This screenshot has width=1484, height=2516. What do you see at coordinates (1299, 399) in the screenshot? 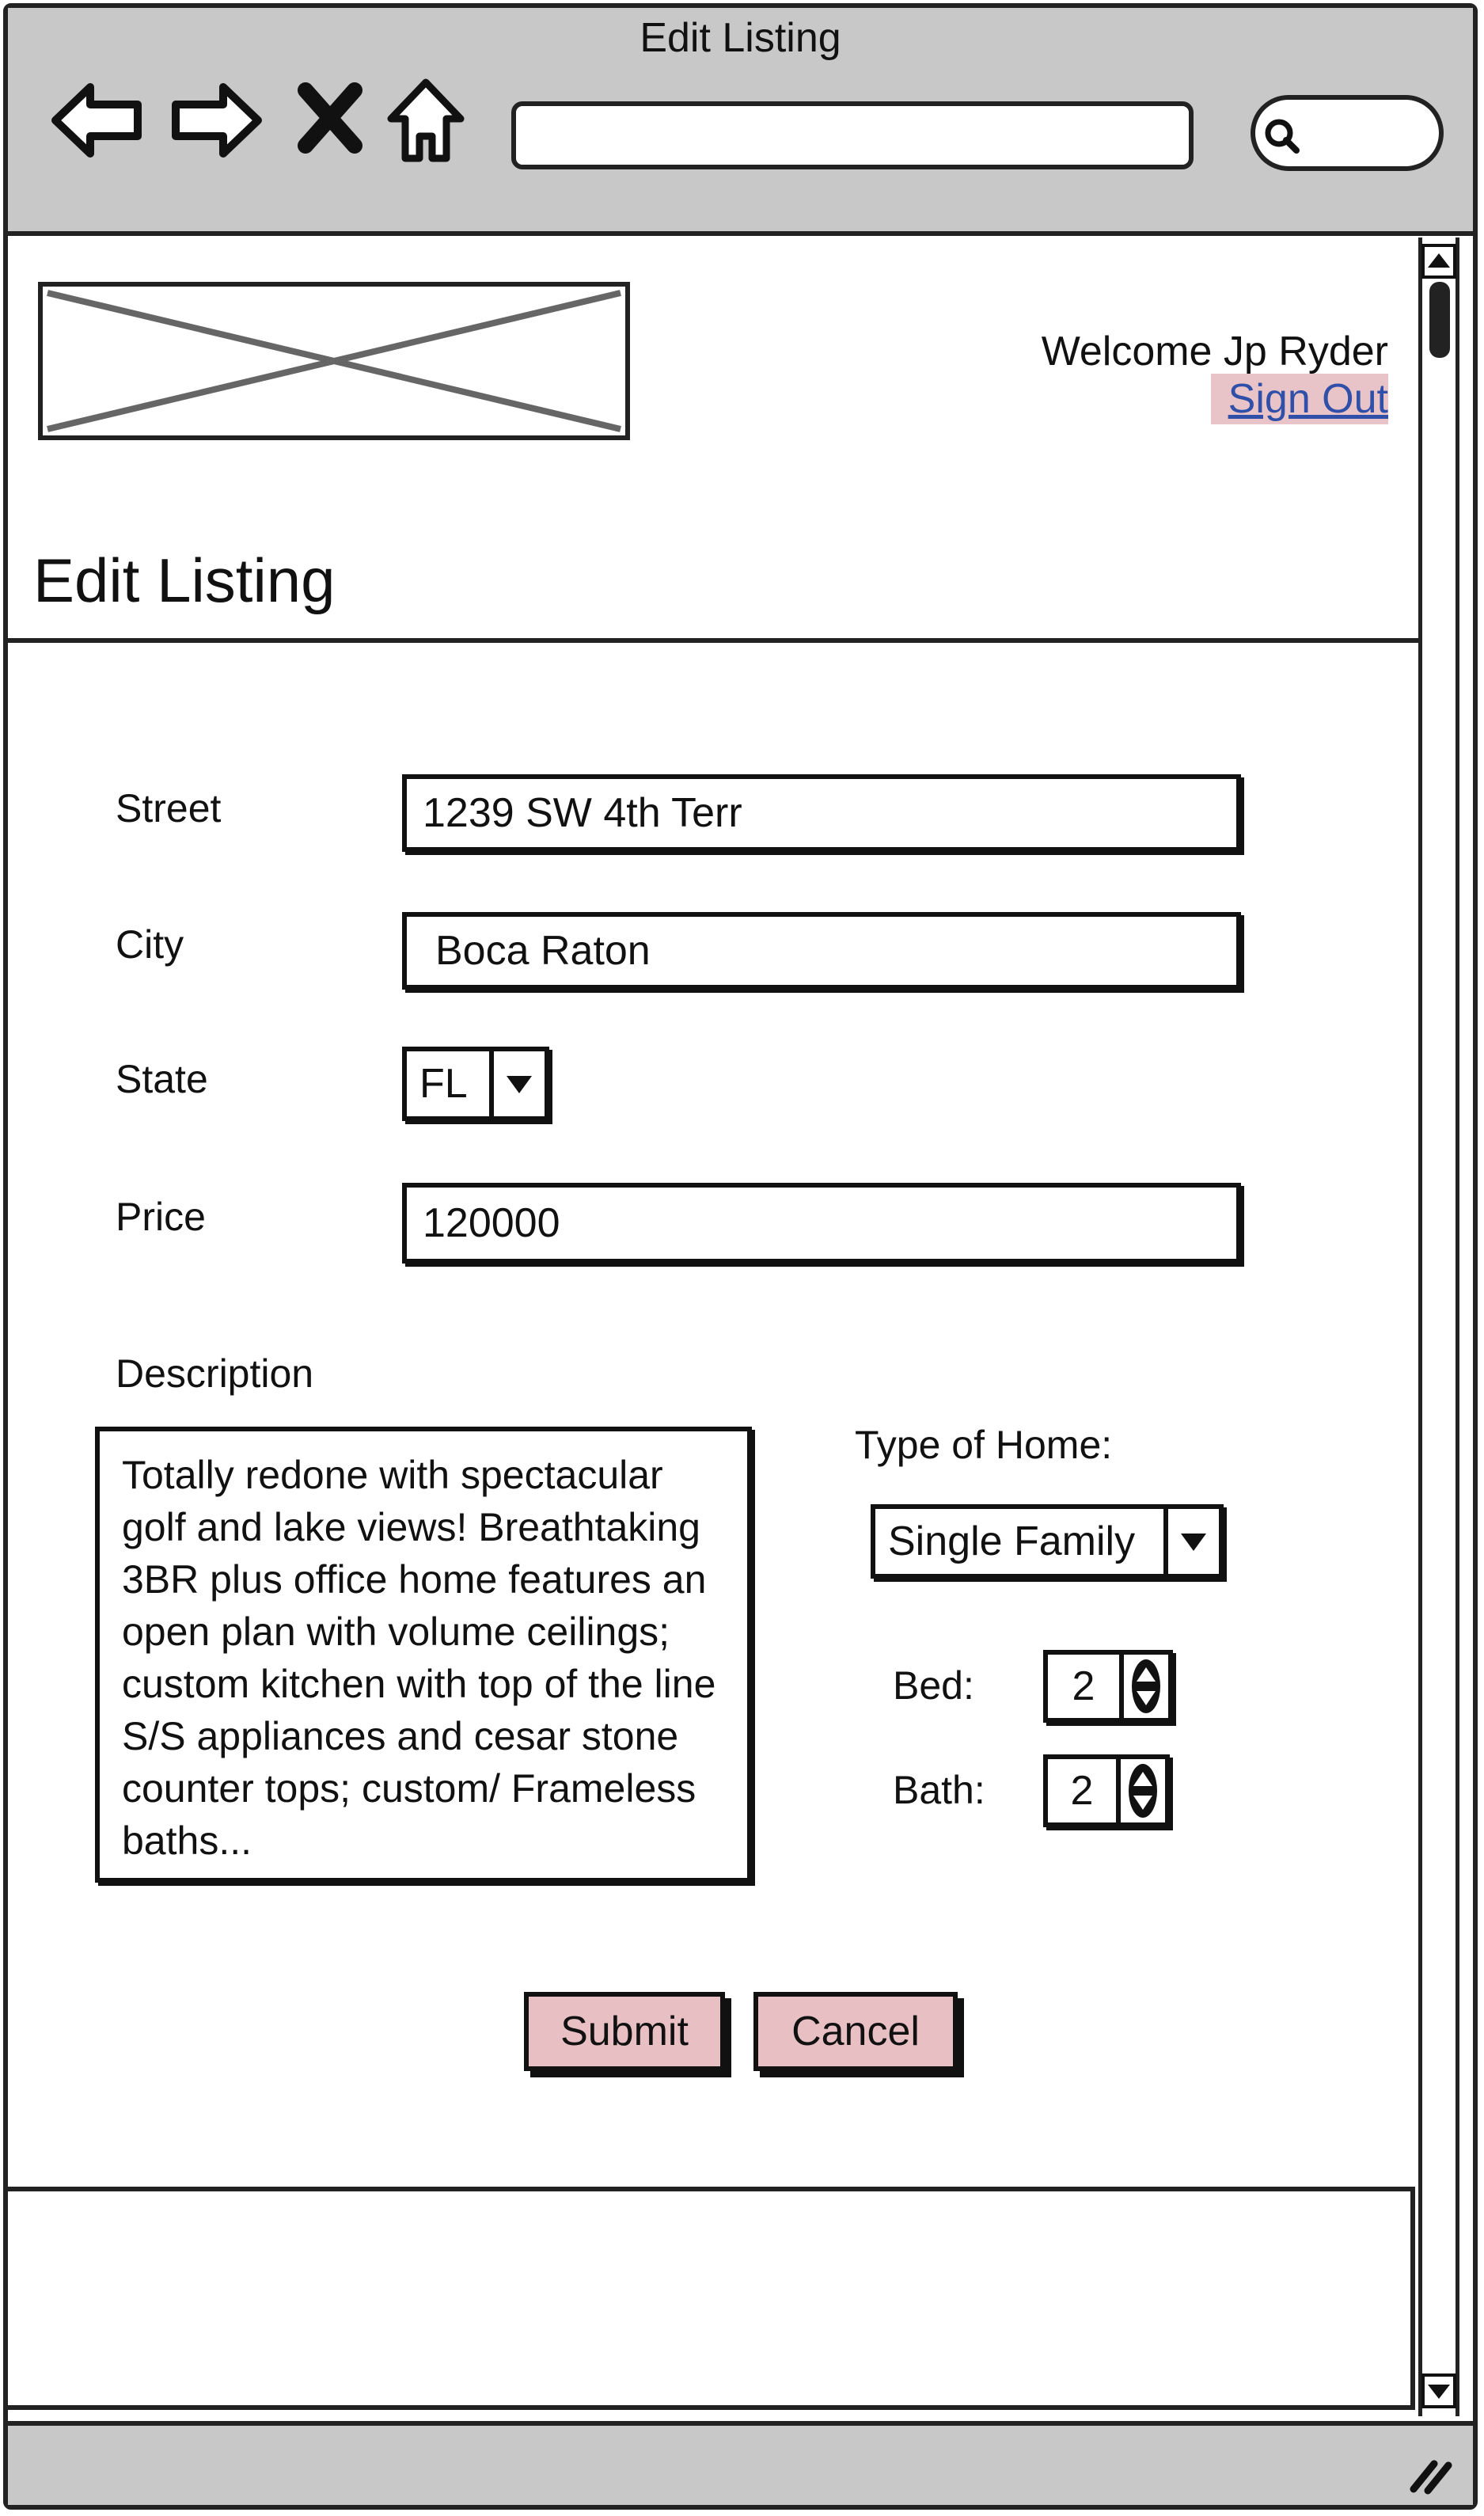
I see `sign-out-link: Sign Out` at bounding box center [1299, 399].